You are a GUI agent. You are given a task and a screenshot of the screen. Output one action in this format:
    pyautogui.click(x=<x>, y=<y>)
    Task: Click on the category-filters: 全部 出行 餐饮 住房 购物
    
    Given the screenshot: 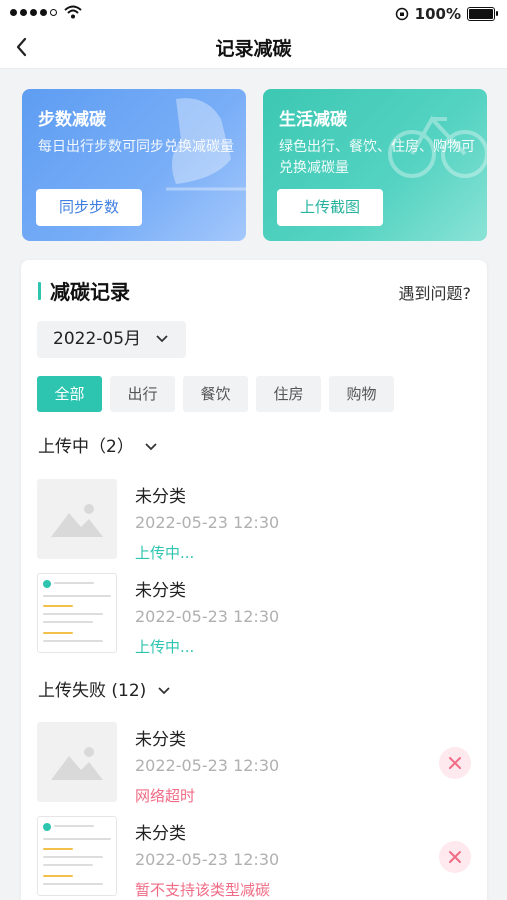 What is the action you would take?
    pyautogui.click(x=215, y=394)
    